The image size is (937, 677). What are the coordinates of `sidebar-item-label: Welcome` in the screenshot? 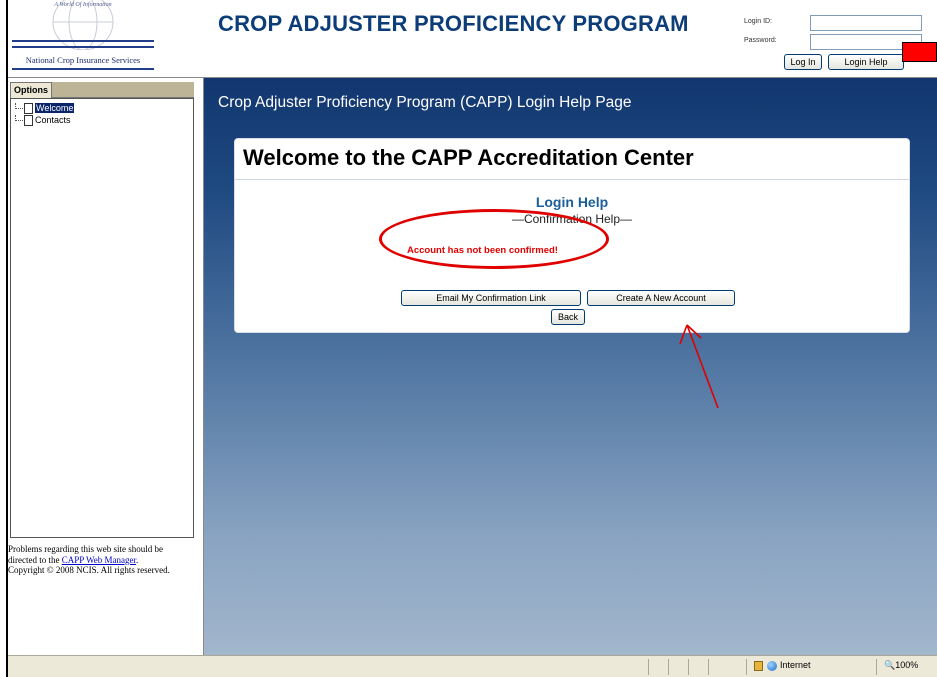 It's located at (55, 108).